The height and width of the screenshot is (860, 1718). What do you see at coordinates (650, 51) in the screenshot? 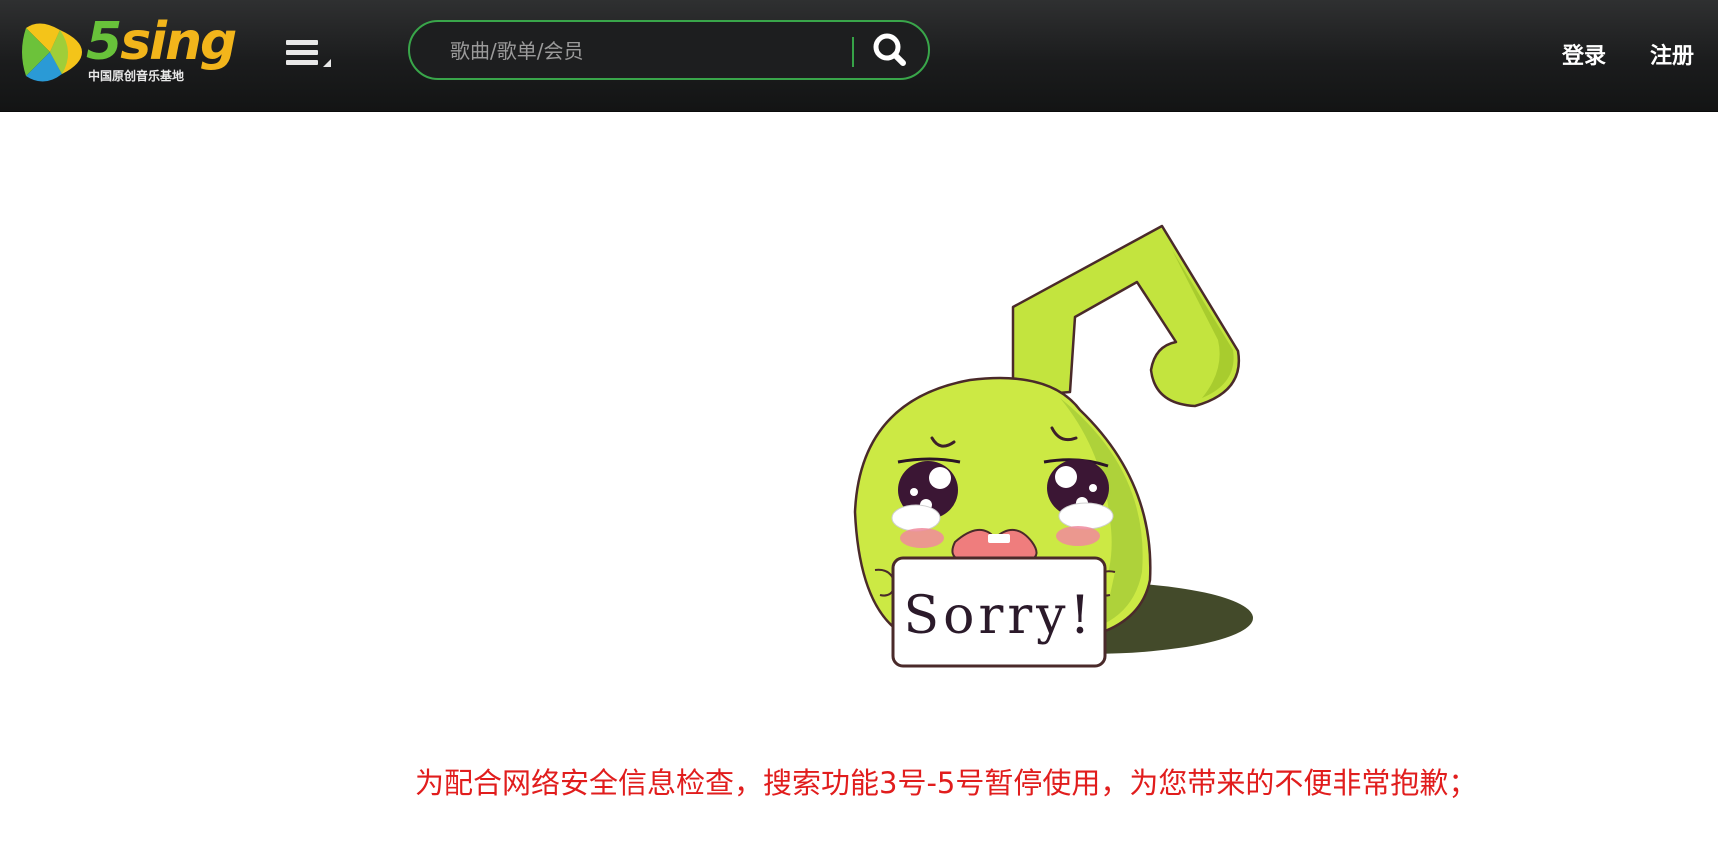
I see `search-input` at bounding box center [650, 51].